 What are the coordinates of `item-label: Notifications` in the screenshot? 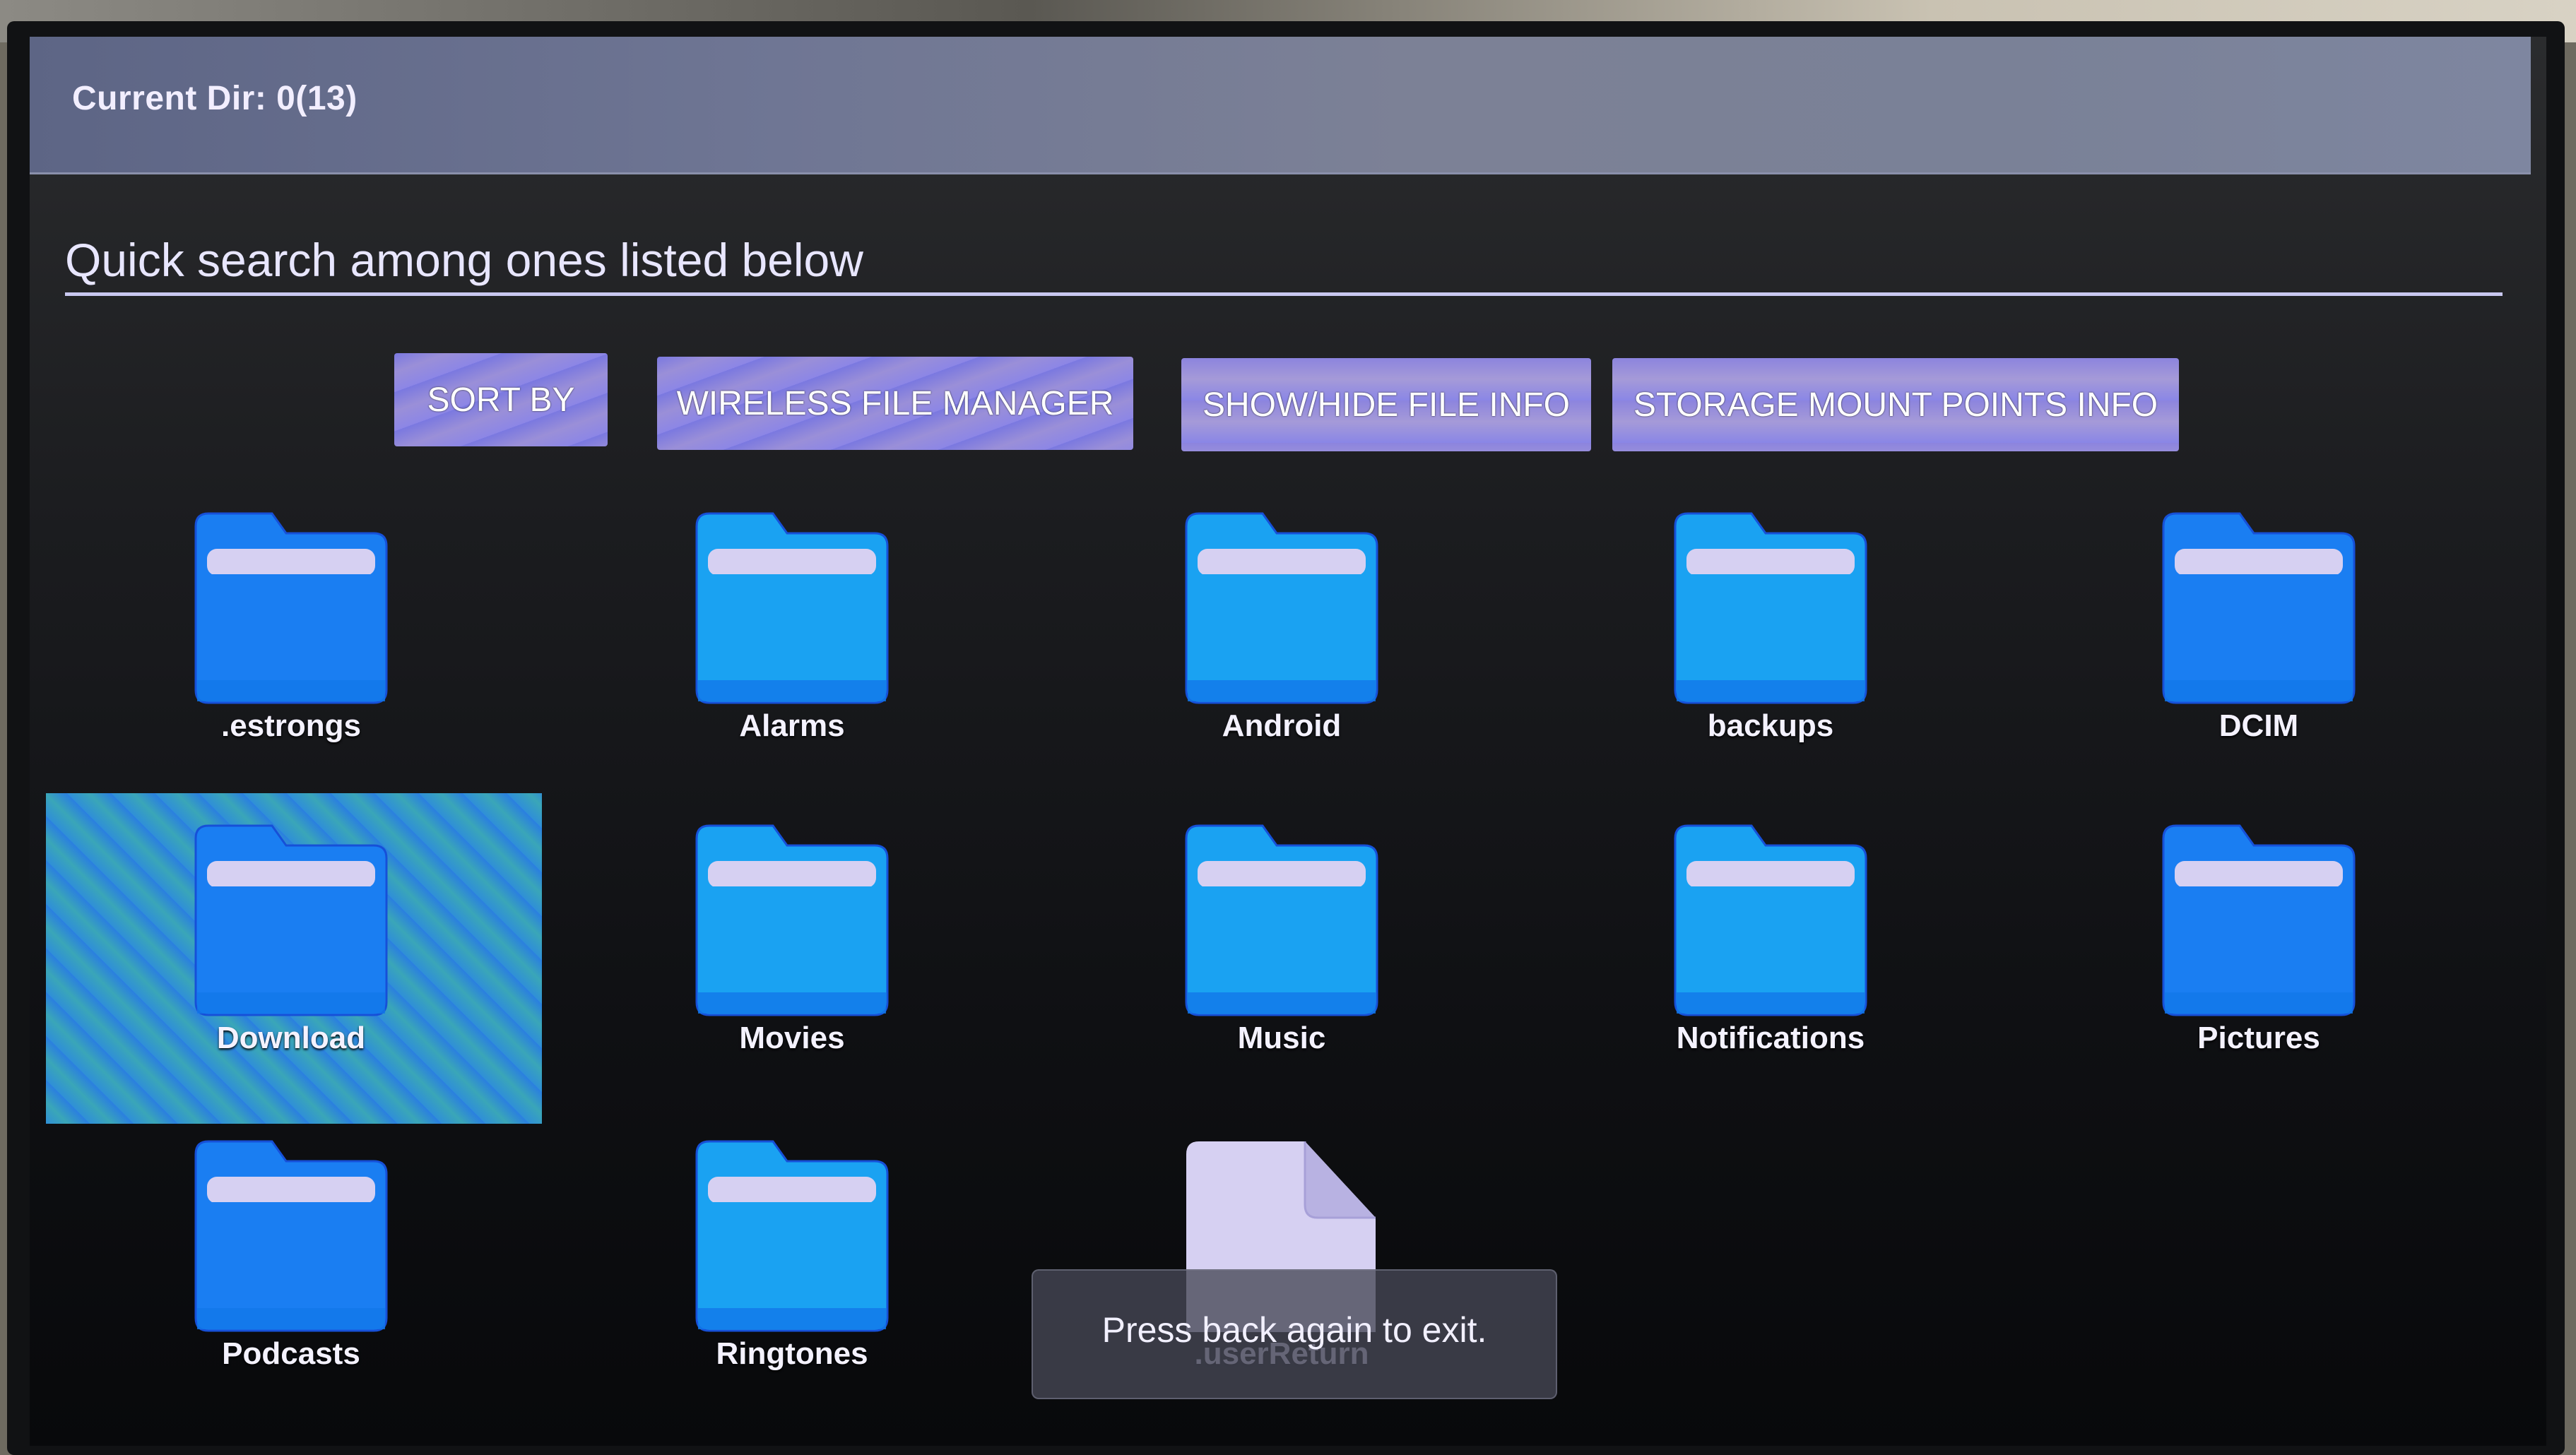 It's located at (1770, 1038).